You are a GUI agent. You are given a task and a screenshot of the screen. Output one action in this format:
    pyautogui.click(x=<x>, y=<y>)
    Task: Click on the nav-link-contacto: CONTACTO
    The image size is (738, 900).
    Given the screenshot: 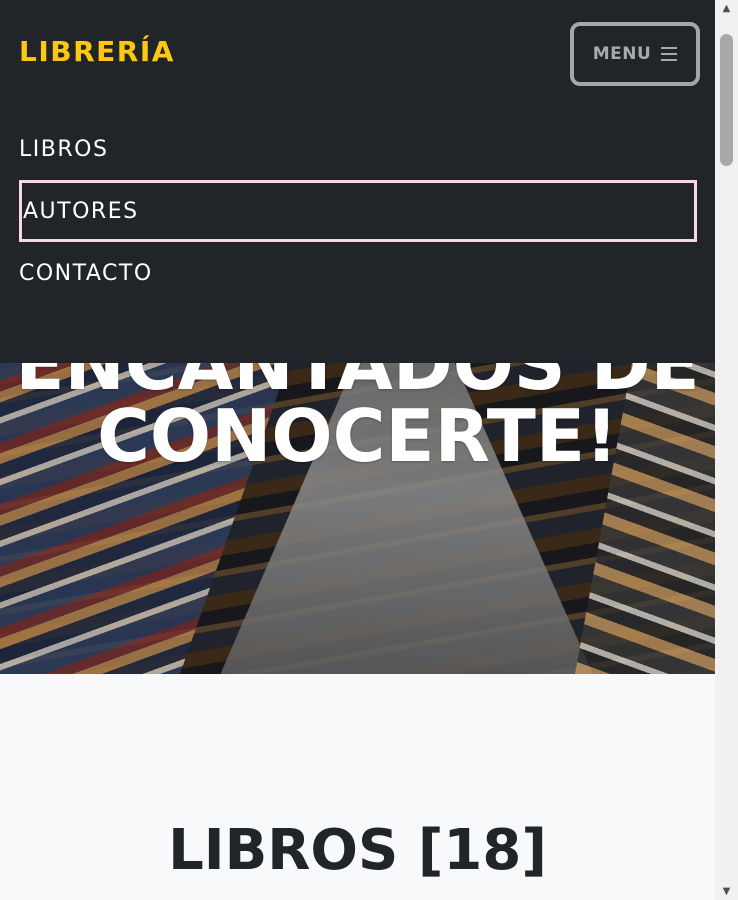 What is the action you would take?
    pyautogui.click(x=358, y=273)
    